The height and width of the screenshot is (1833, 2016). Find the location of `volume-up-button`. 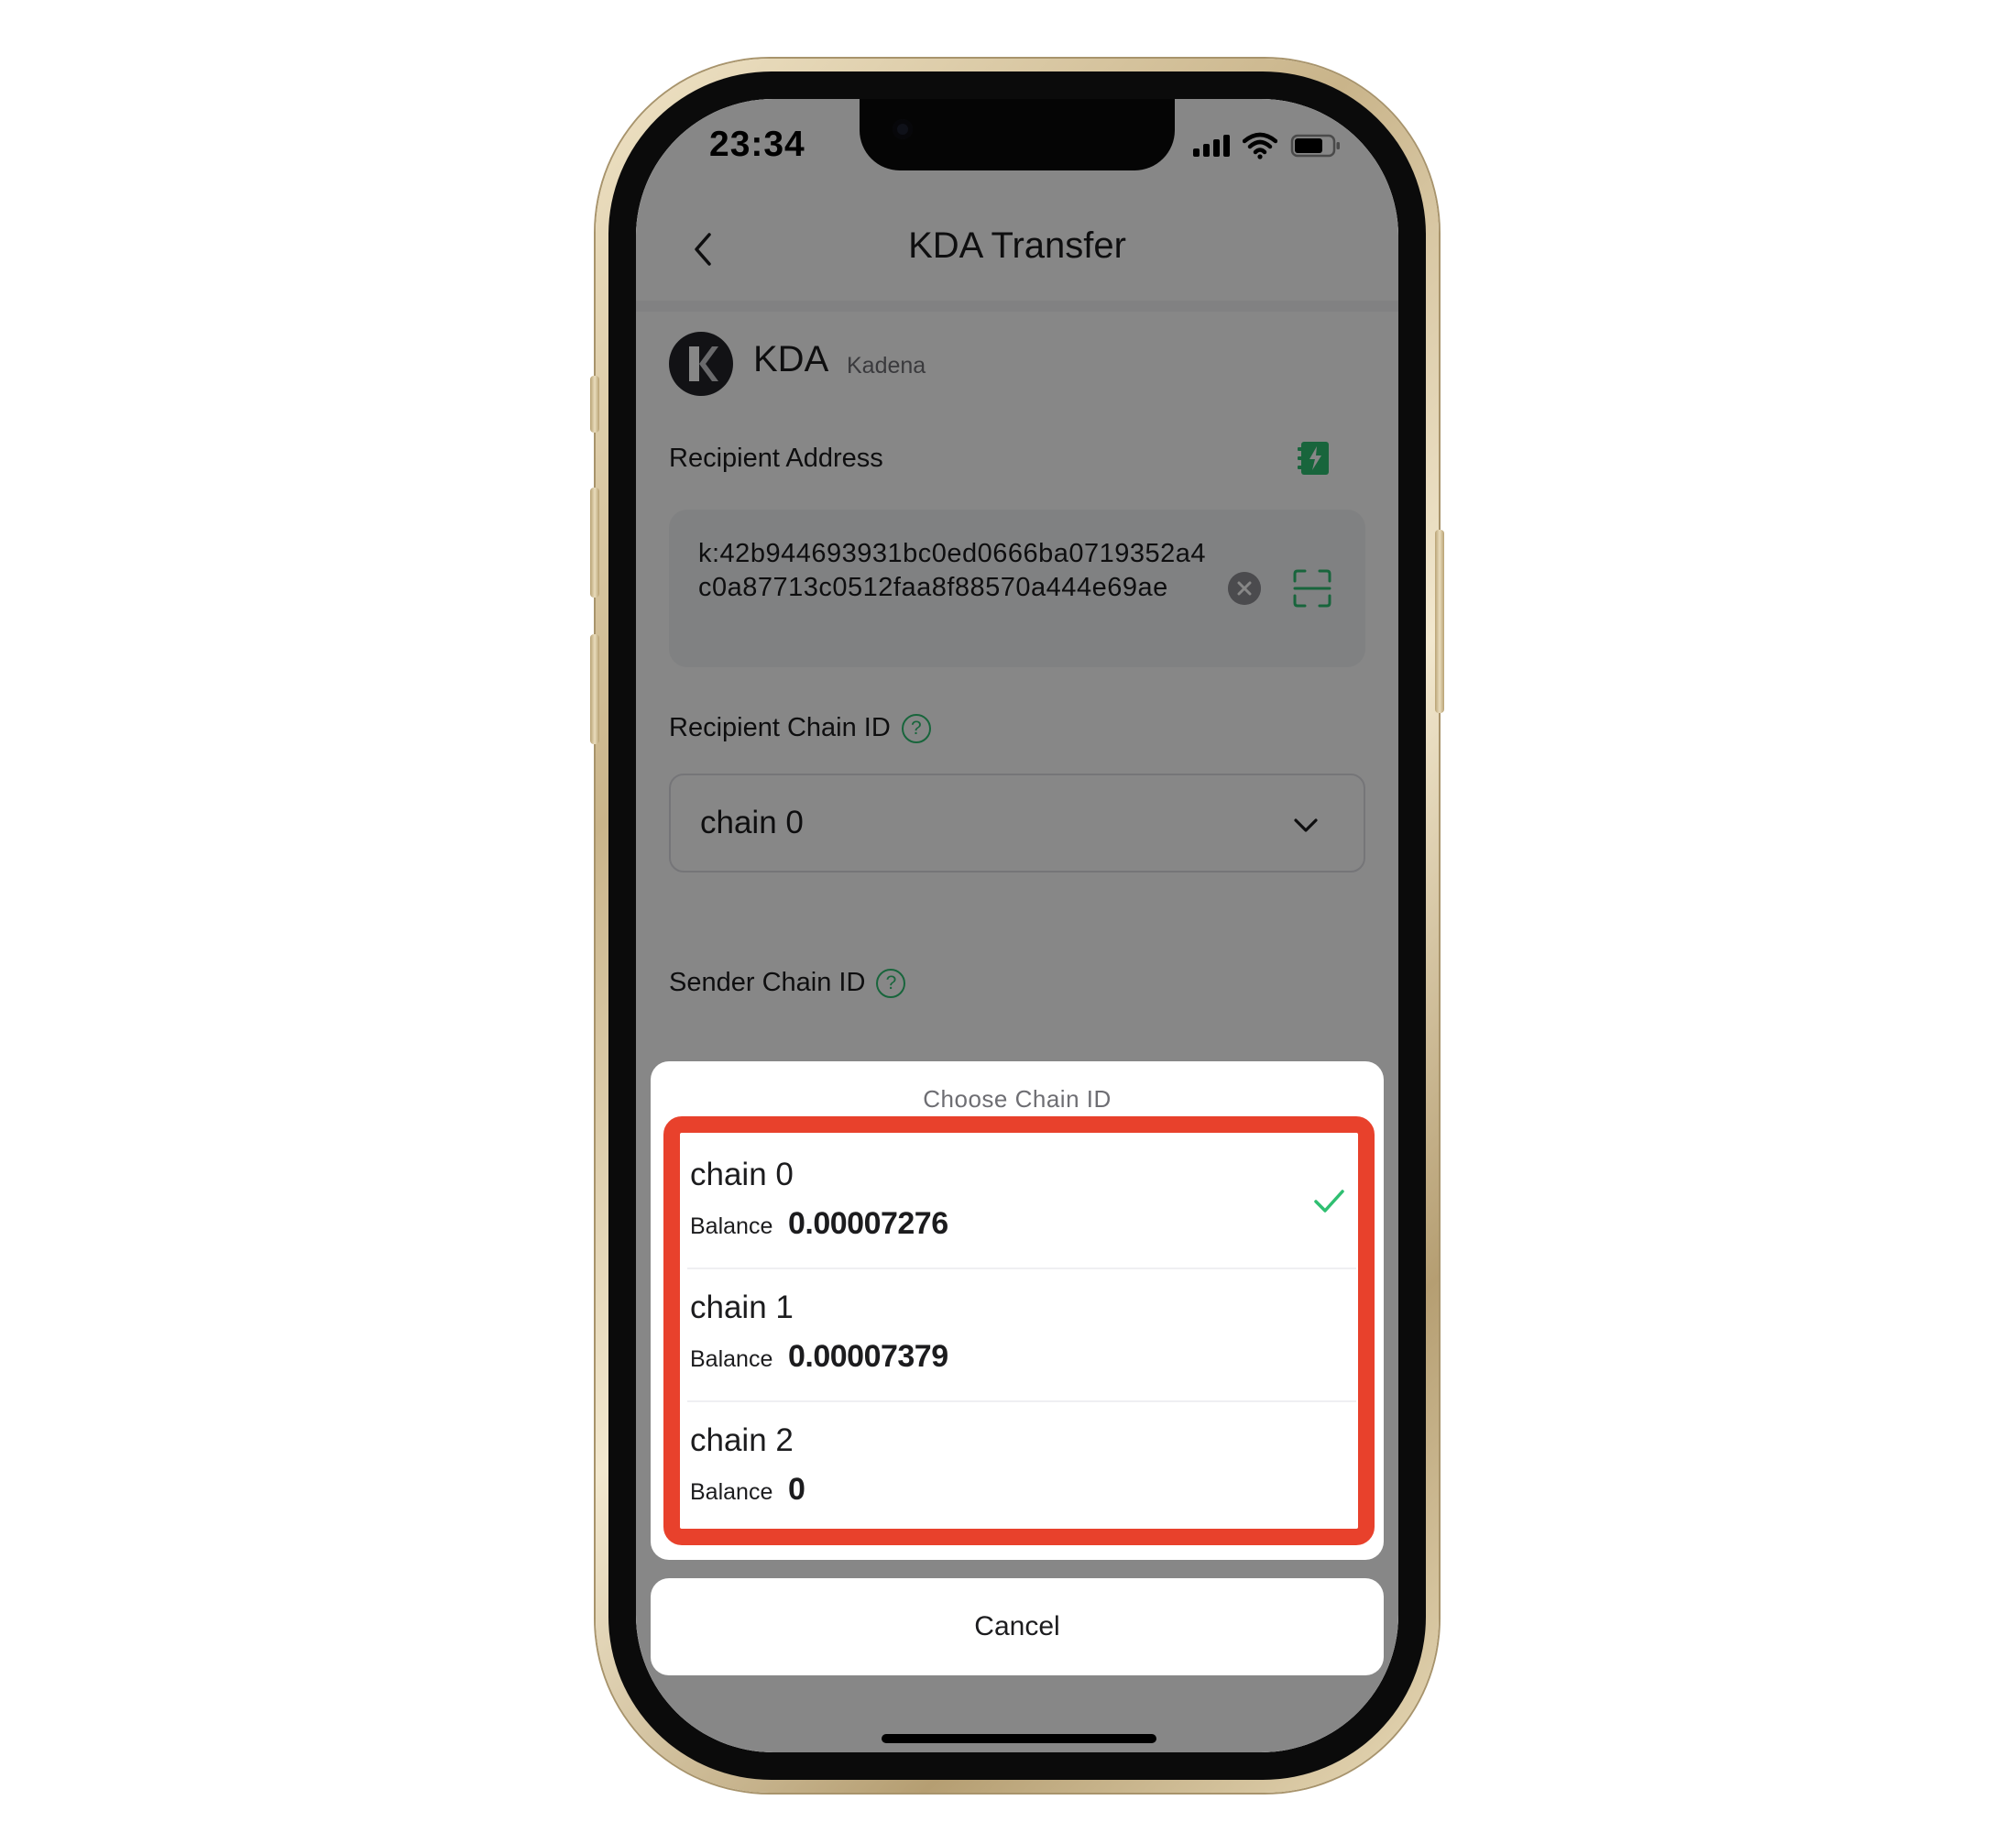

volume-up-button is located at coordinates (594, 543).